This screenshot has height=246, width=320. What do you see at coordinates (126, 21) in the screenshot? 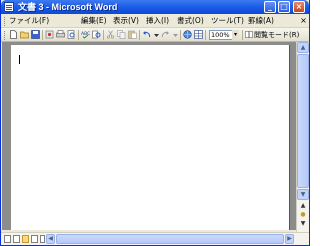
I see `menu-view: 表示(V)` at bounding box center [126, 21].